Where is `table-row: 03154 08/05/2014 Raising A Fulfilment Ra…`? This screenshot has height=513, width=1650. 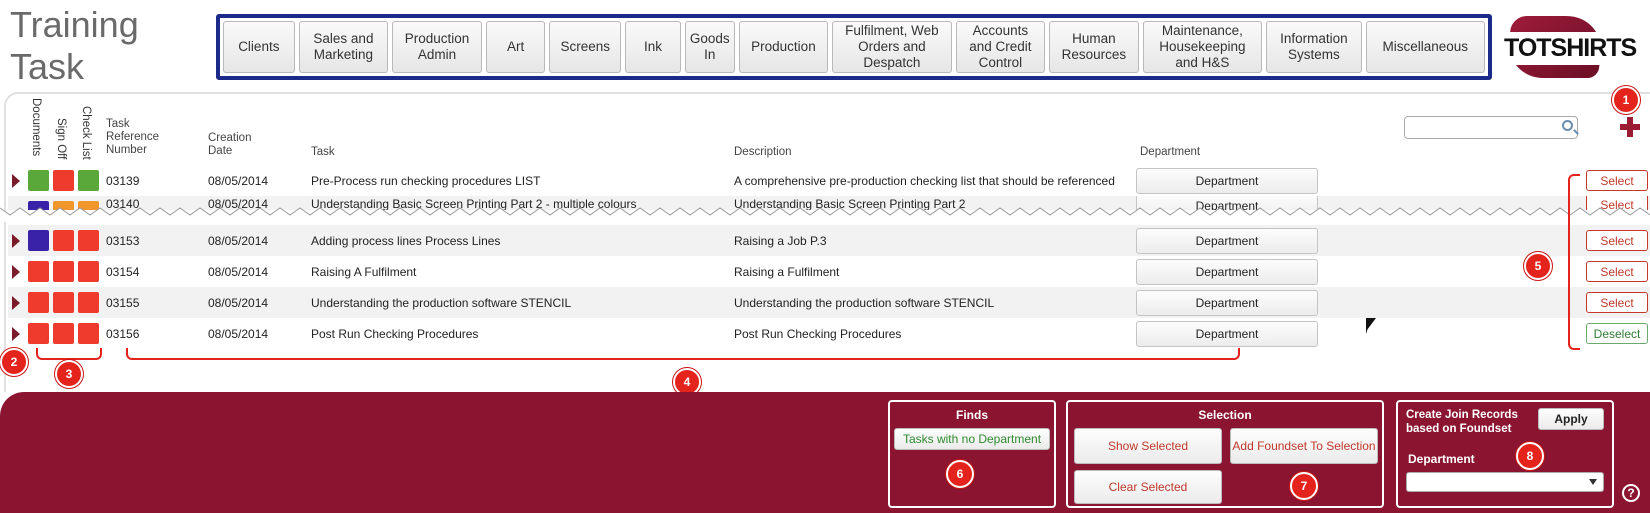 table-row: 03154 08/05/2014 Raising A Fulfilment Ra… is located at coordinates (829, 271).